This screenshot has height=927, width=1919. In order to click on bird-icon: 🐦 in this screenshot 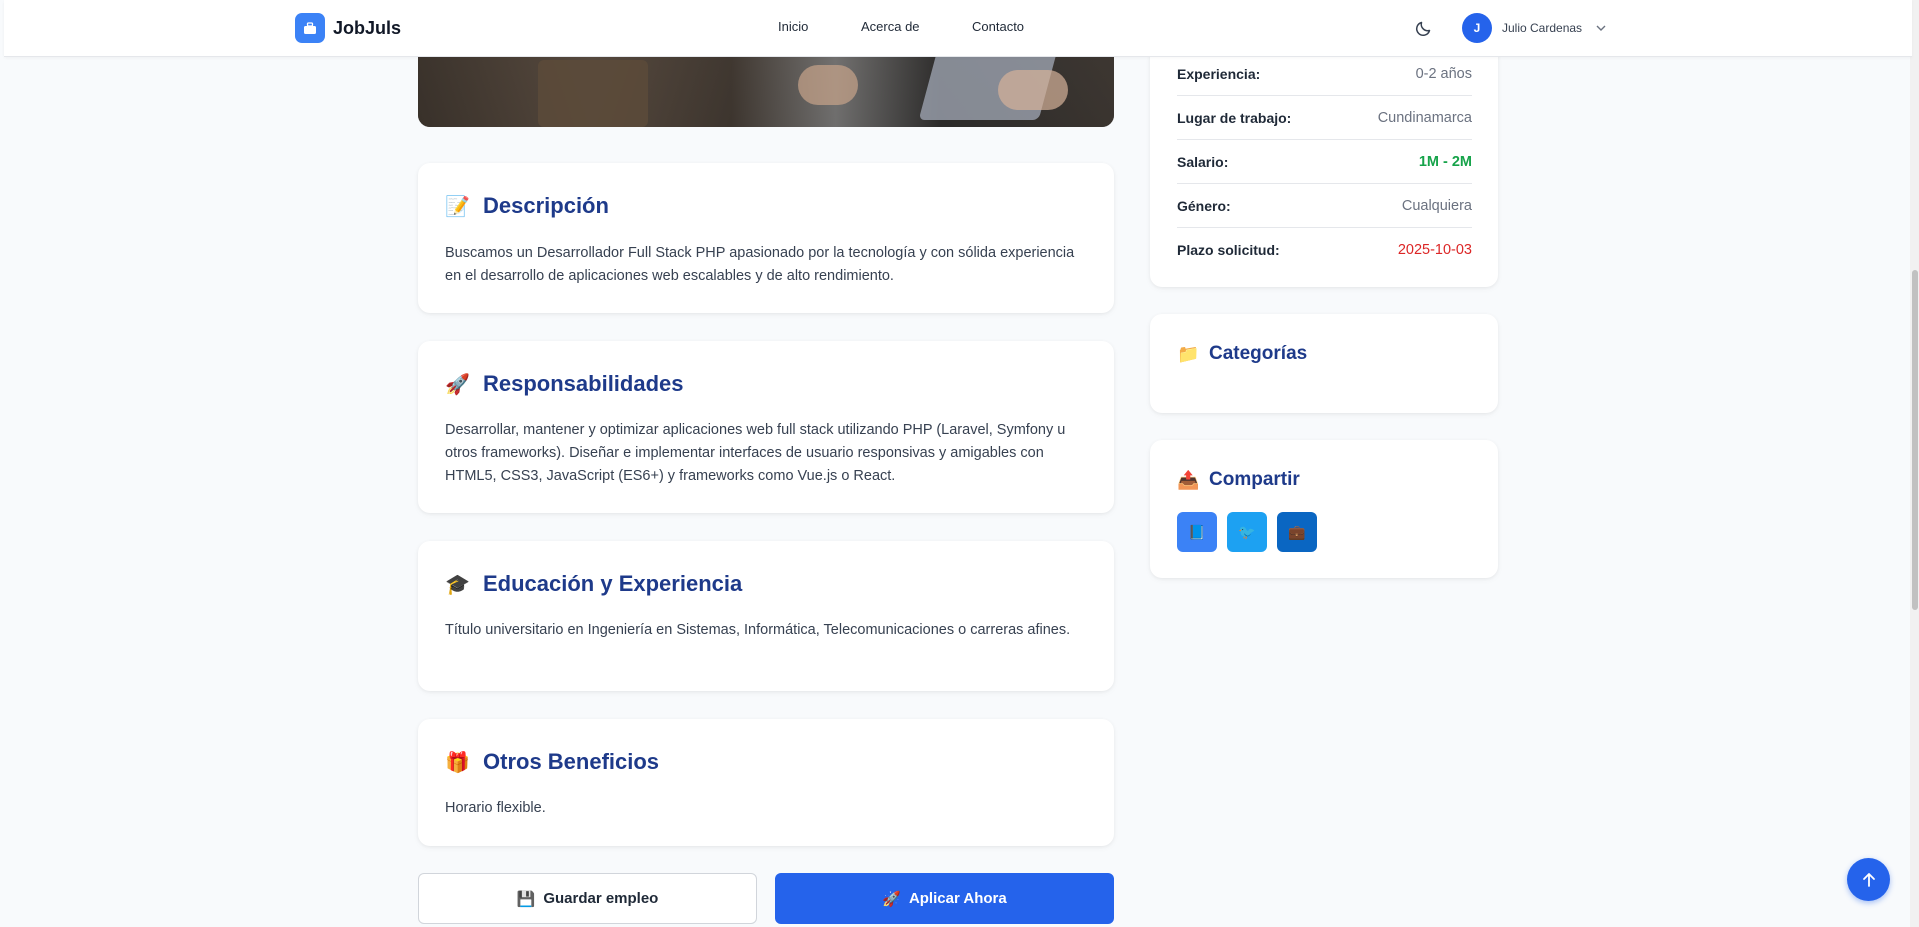, I will do `click(1247, 531)`.